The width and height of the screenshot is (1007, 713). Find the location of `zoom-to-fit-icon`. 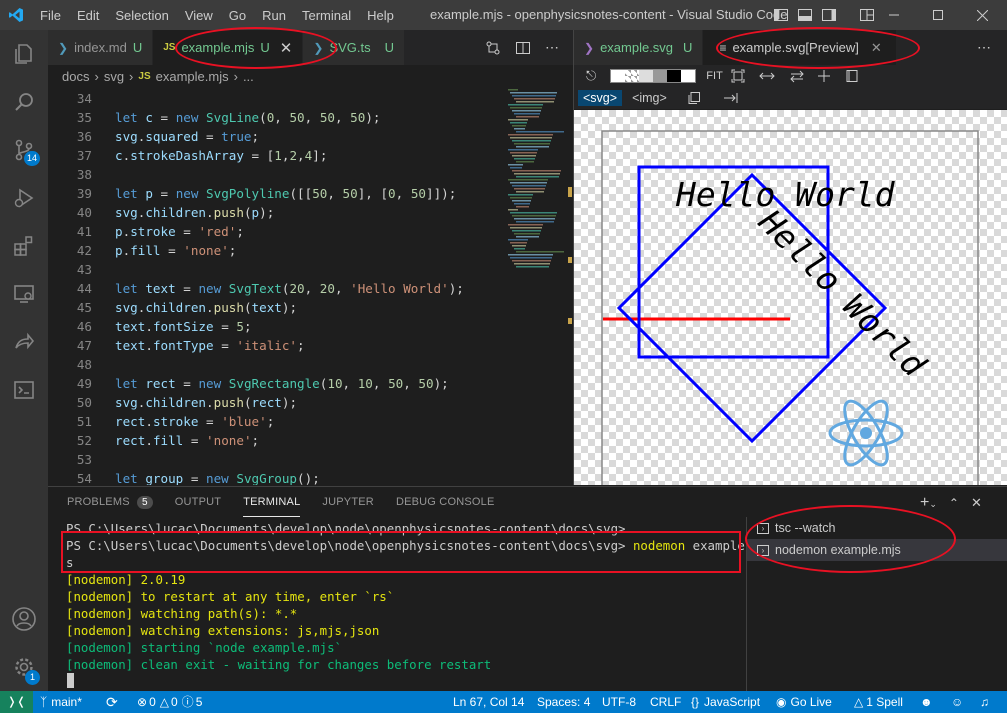

zoom-to-fit-icon is located at coordinates (738, 76).